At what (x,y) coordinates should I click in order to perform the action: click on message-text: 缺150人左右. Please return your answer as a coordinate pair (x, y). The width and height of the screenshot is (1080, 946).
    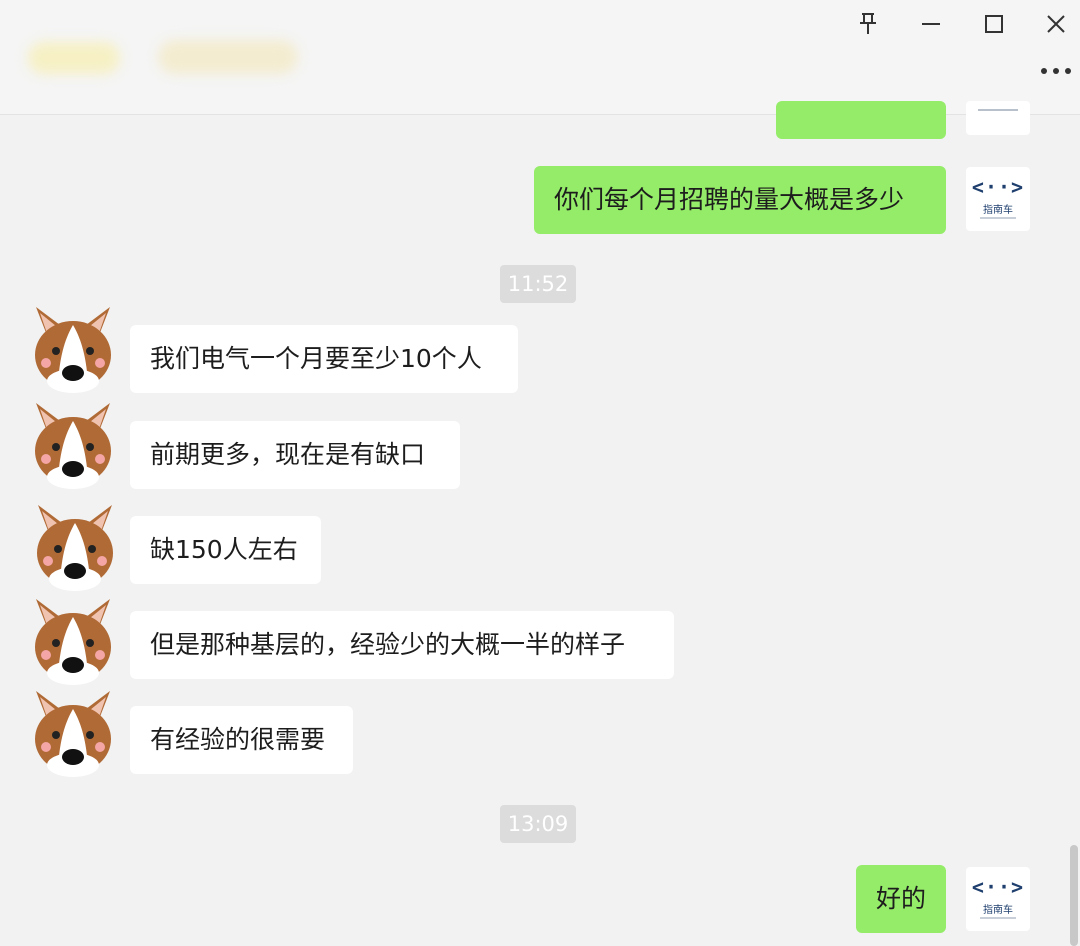
    Looking at the image, I should click on (224, 549).